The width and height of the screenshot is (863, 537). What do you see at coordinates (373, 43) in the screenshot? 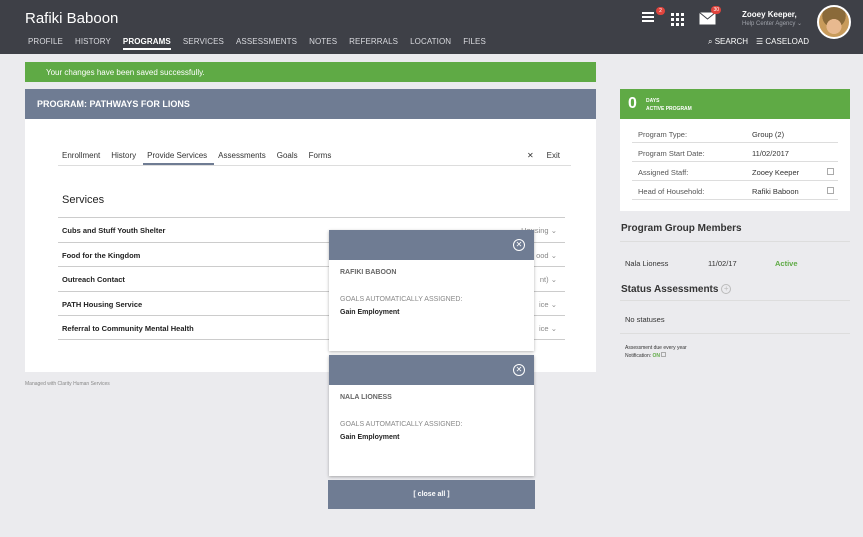
I see `nav-referrals: REFERRALS` at bounding box center [373, 43].